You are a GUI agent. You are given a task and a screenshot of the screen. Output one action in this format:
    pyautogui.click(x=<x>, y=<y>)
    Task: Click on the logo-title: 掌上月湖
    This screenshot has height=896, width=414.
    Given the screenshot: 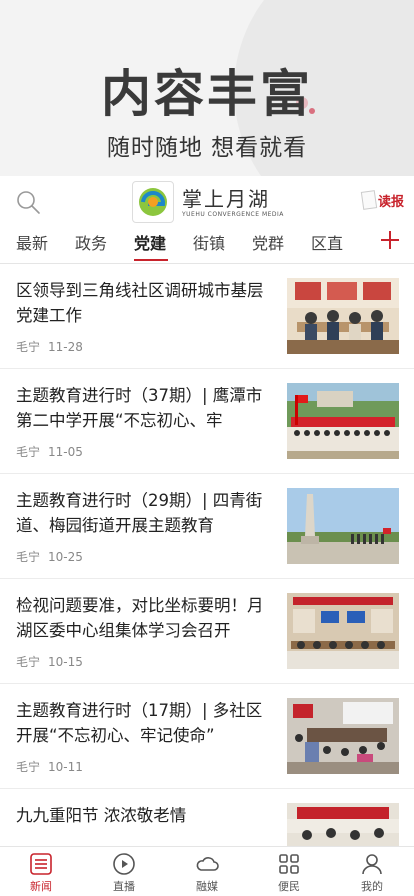 What is the action you would take?
    pyautogui.click(x=226, y=198)
    